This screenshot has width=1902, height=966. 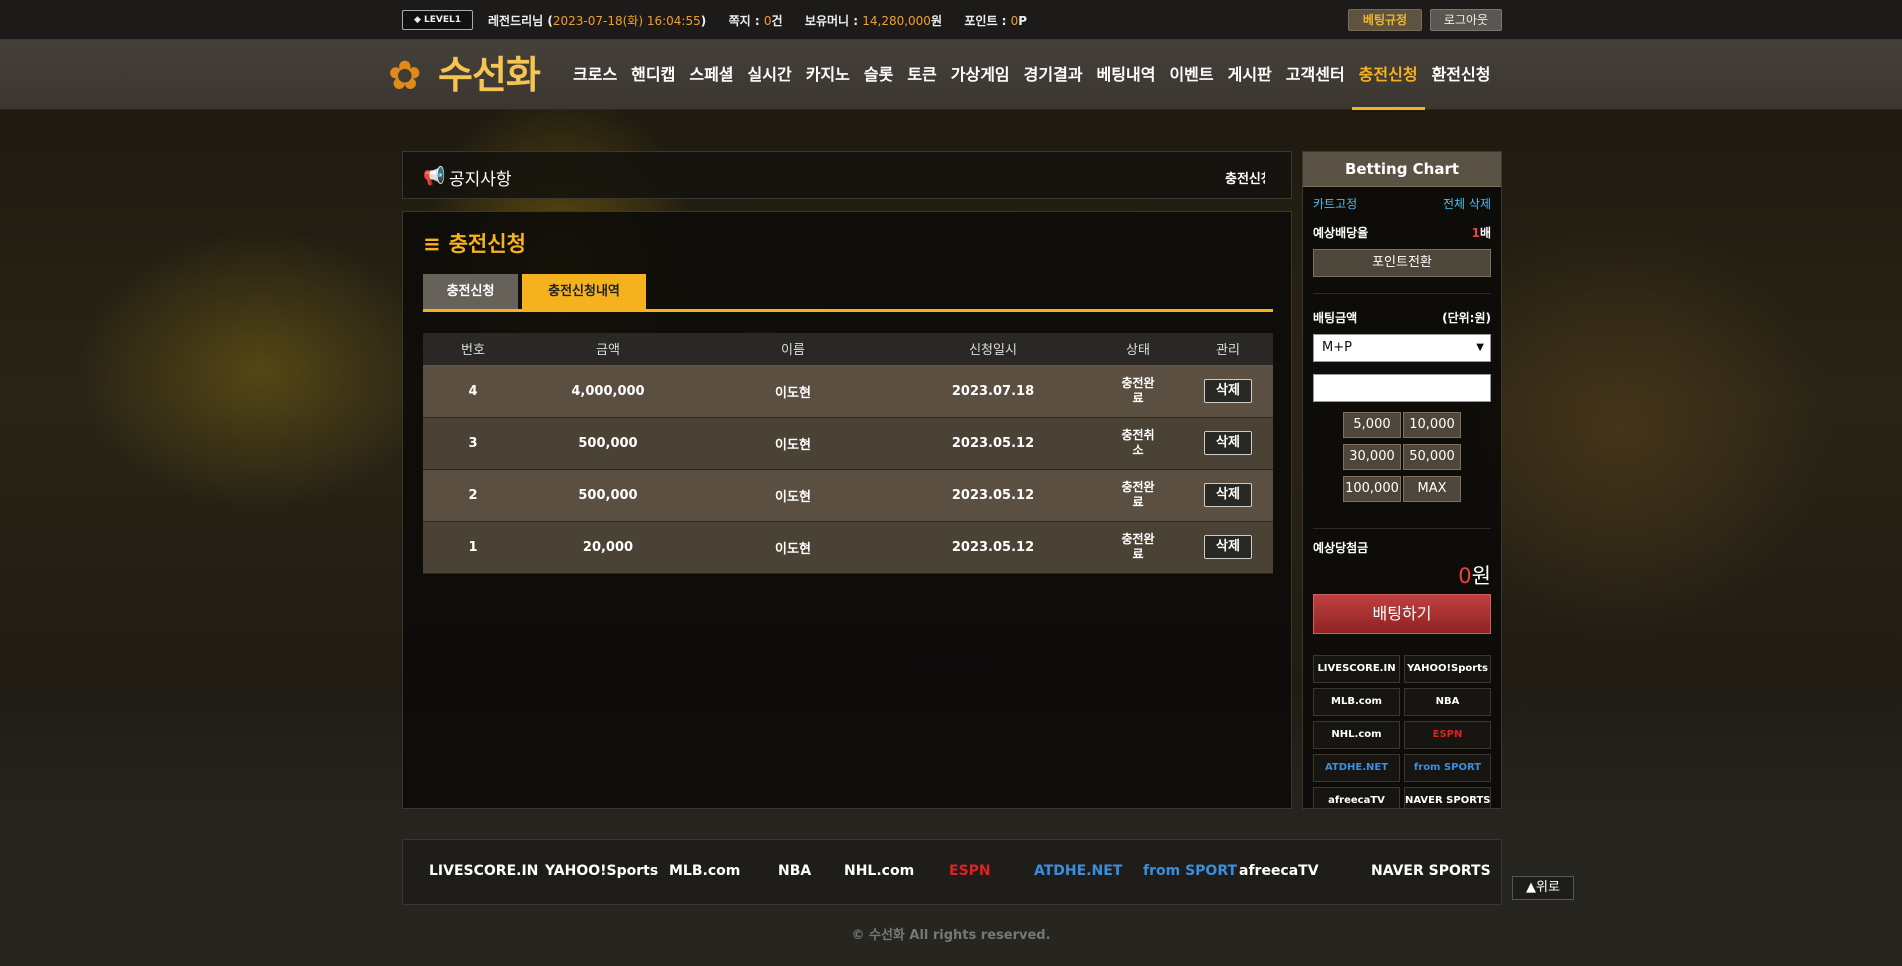 I want to click on partner-logo-link: from SPORT, so click(x=1447, y=768).